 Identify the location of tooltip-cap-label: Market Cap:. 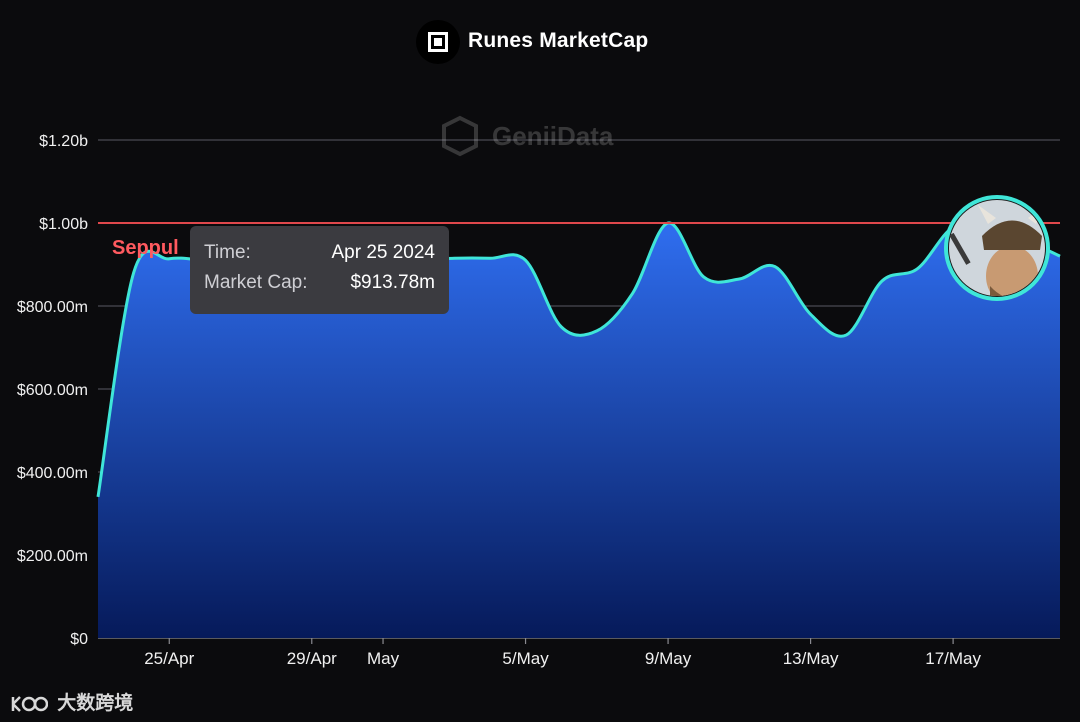
(256, 282).